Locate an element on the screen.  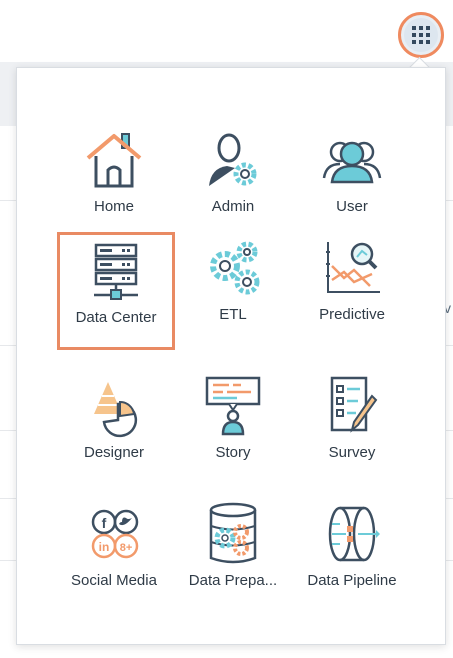
app-launcher-button is located at coordinates (421, 35).